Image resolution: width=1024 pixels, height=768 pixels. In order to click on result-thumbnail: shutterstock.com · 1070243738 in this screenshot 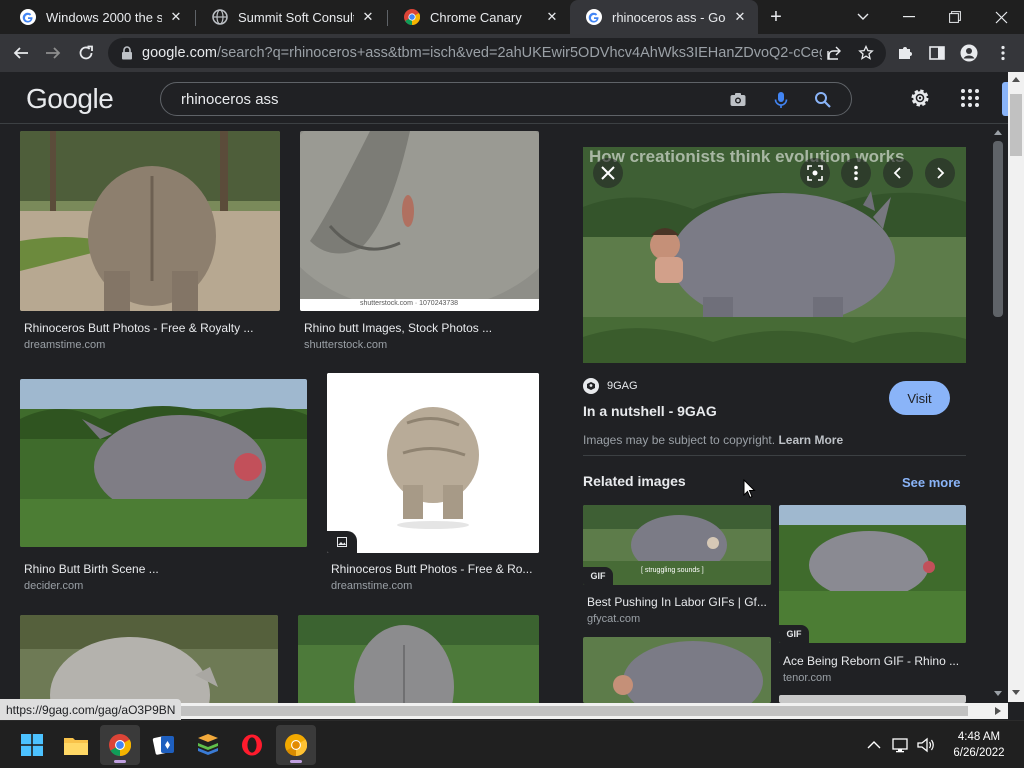, I will do `click(419, 221)`.